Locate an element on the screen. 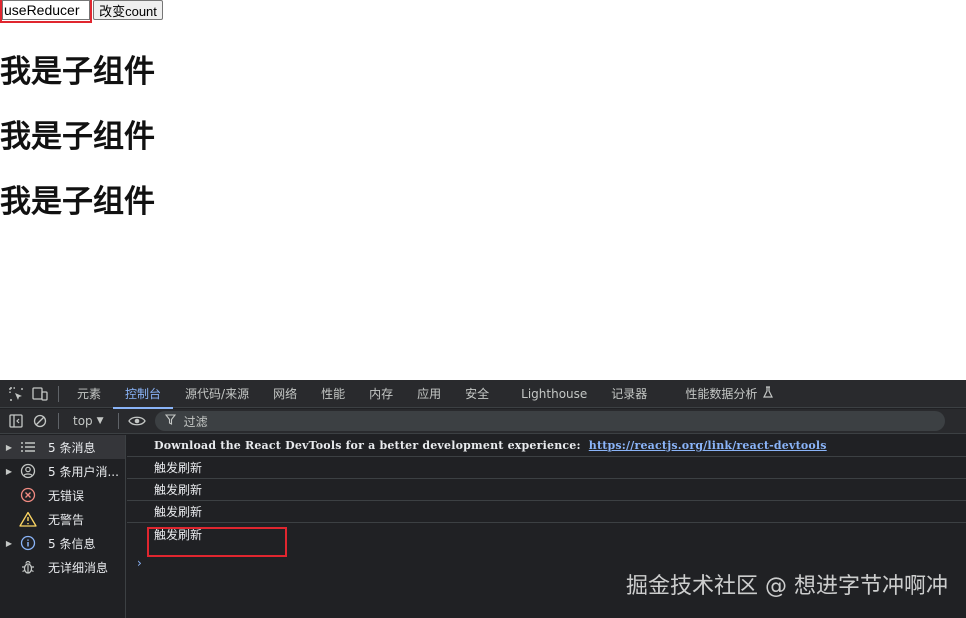 This screenshot has height=618, width=966. sidebar-item-warnings: 无警告 is located at coordinates (62, 519).